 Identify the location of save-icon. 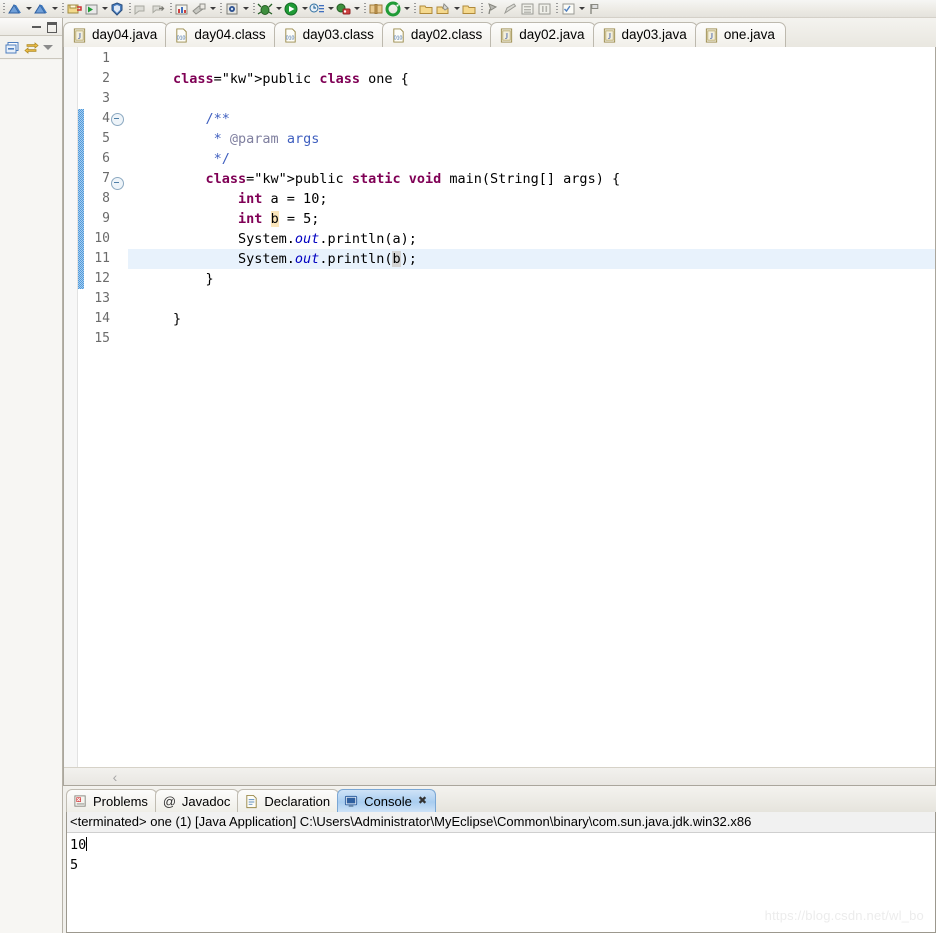
(74, 9).